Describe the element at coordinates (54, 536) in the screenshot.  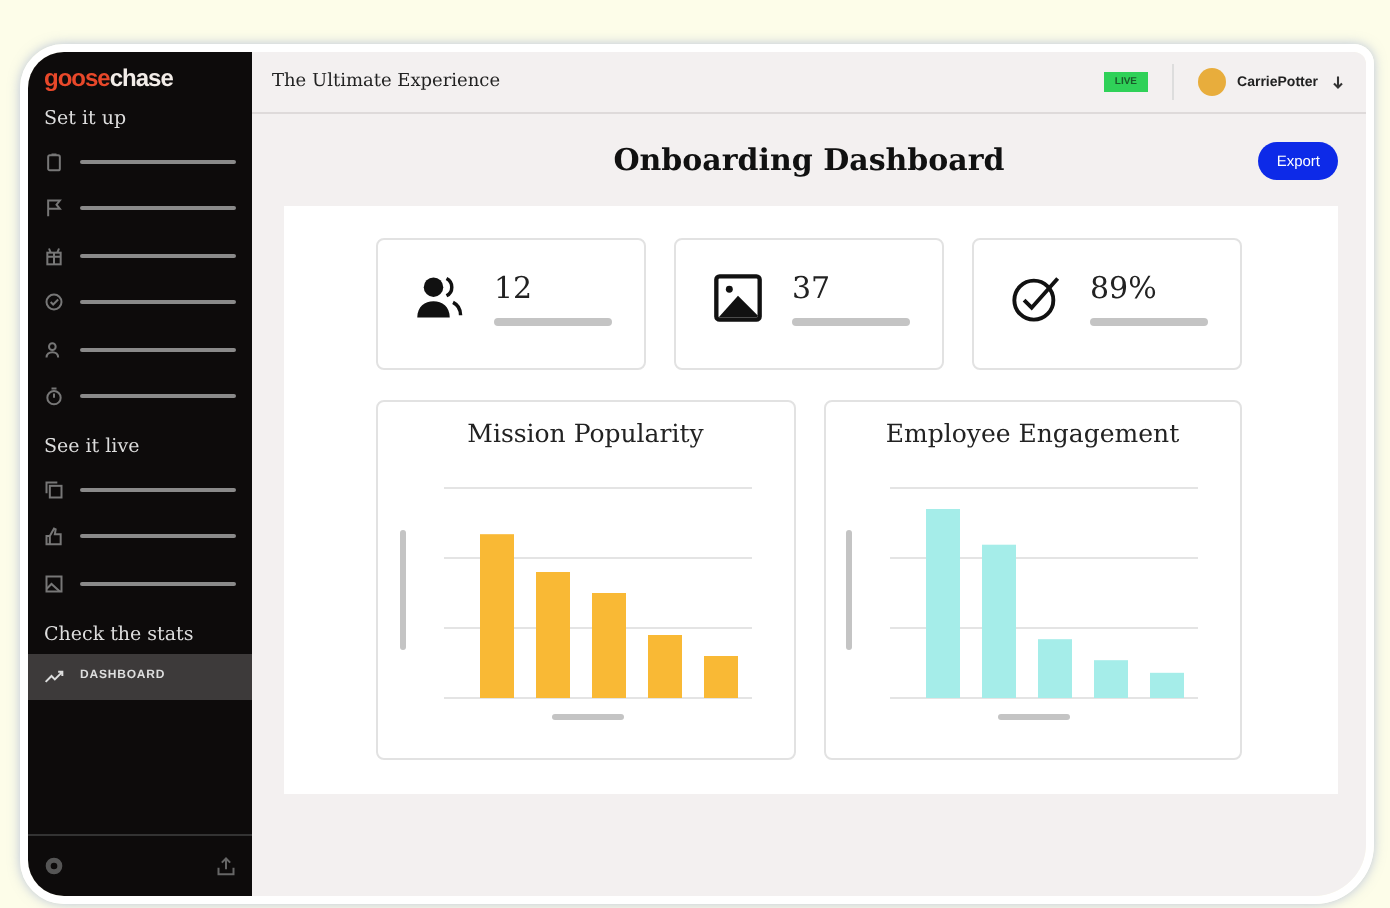
I see `thumb-icon` at that location.